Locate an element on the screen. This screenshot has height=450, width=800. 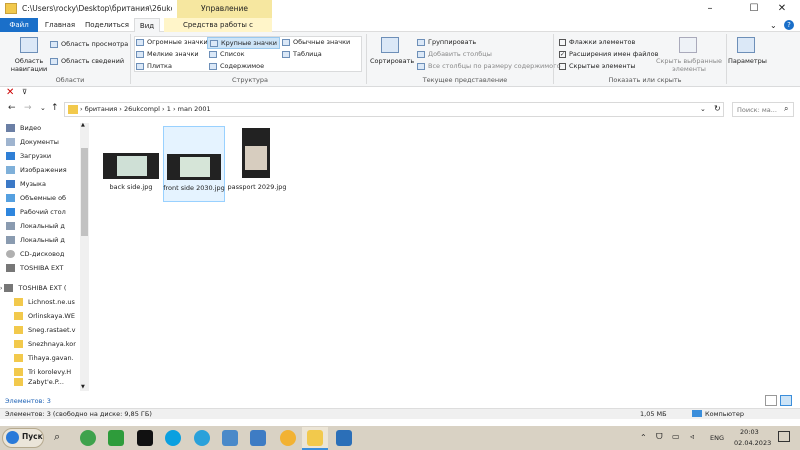
notifications-icon is located at coordinates (784, 436).